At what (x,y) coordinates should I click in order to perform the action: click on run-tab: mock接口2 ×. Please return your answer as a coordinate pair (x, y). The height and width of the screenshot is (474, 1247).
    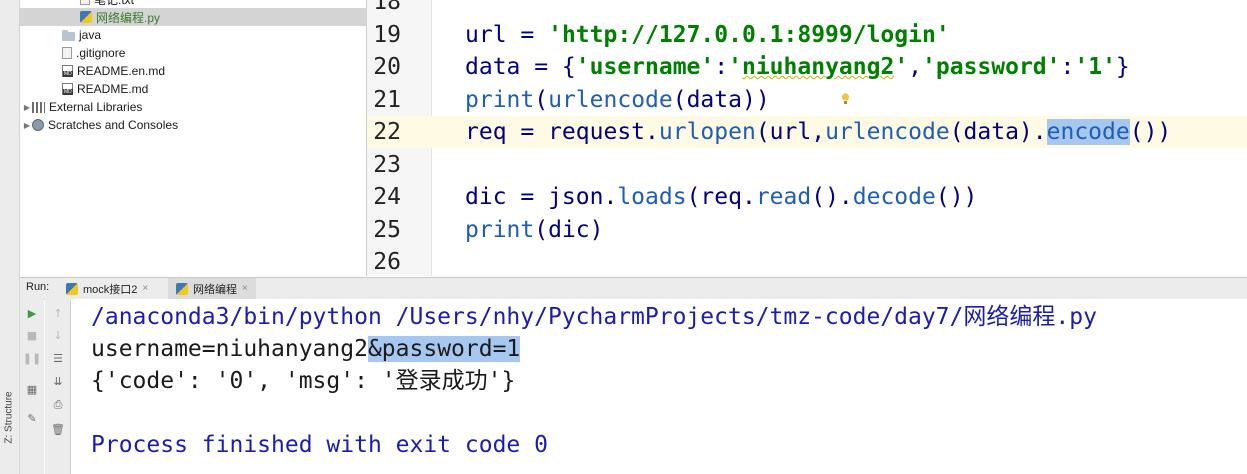
    Looking at the image, I should click on (107, 288).